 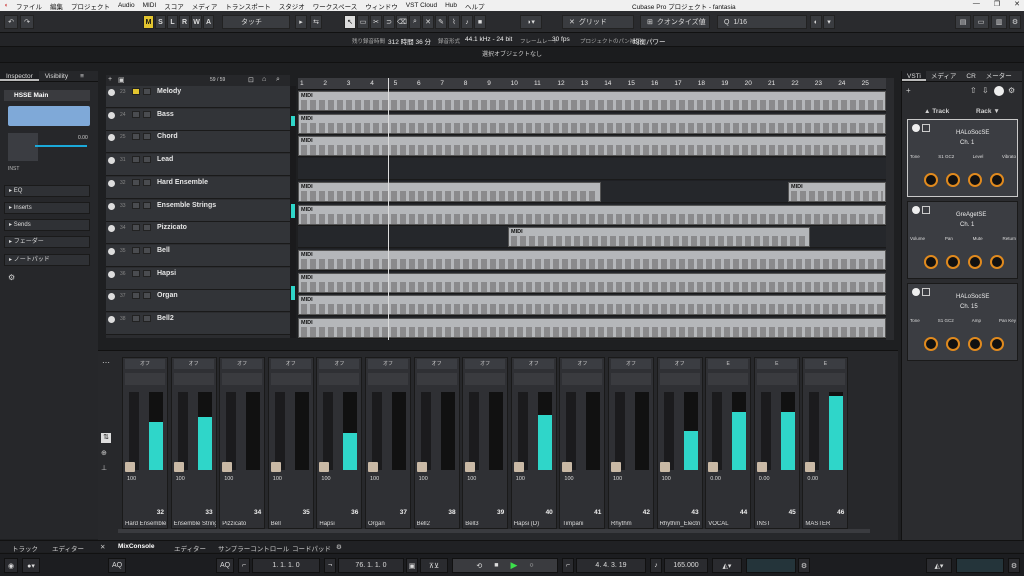 What do you see at coordinates (102, 547) in the screenshot?
I see `close-tab-icon: ✕` at bounding box center [102, 547].